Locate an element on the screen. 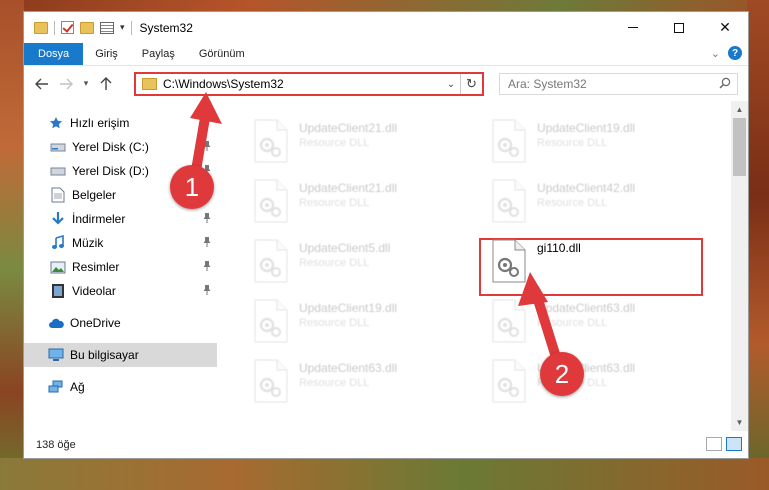  window-controls: ✕ is located at coordinates (679, 27).